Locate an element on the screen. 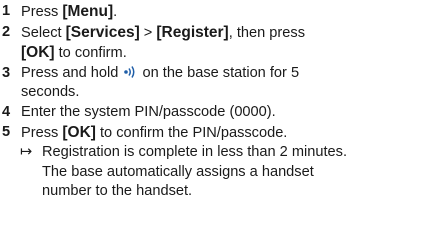 This screenshot has height=240, width=447. step-text-part: seconds. is located at coordinates (50, 92).